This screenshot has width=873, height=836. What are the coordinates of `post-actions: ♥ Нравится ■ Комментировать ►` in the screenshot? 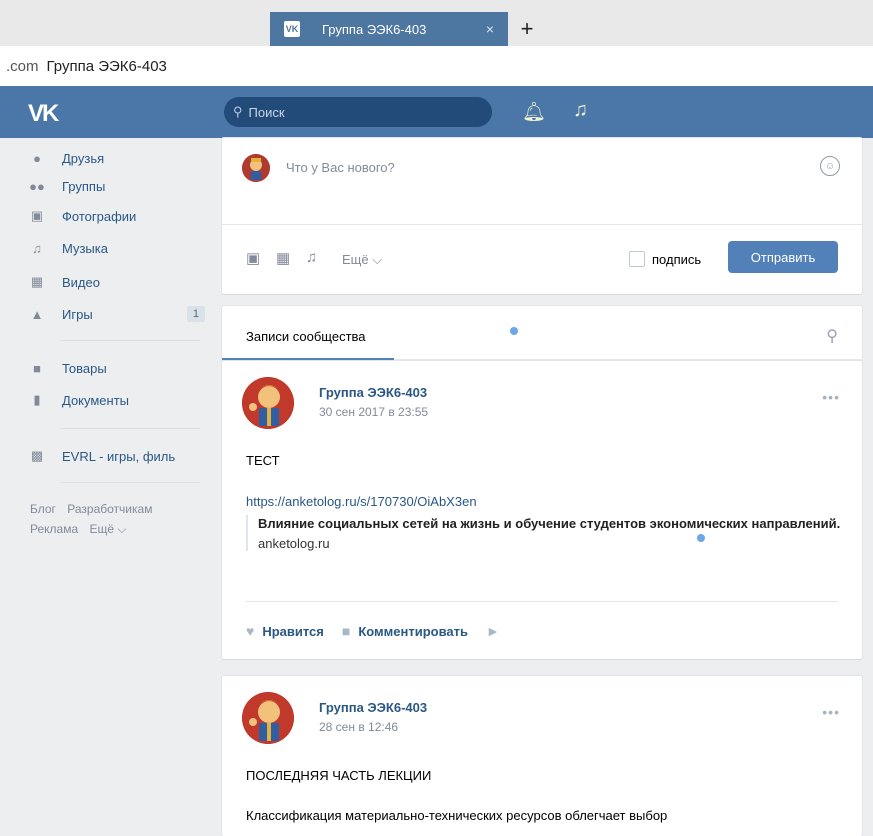 It's located at (386, 631).